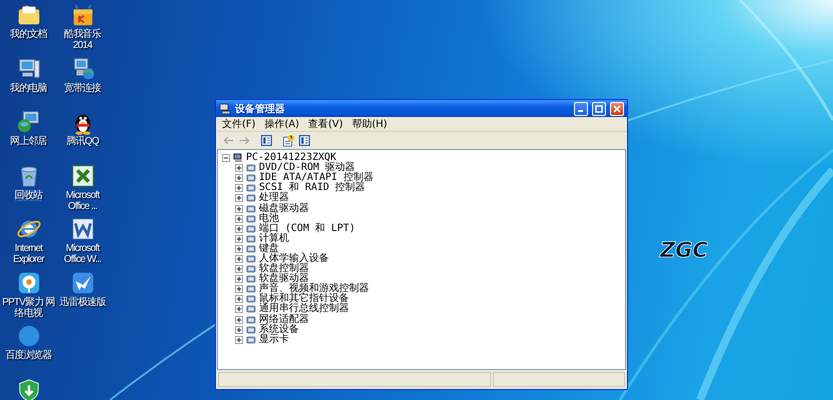 The image size is (833, 400). I want to click on tree-item: 端口 (COM 和 LPT), so click(307, 229).